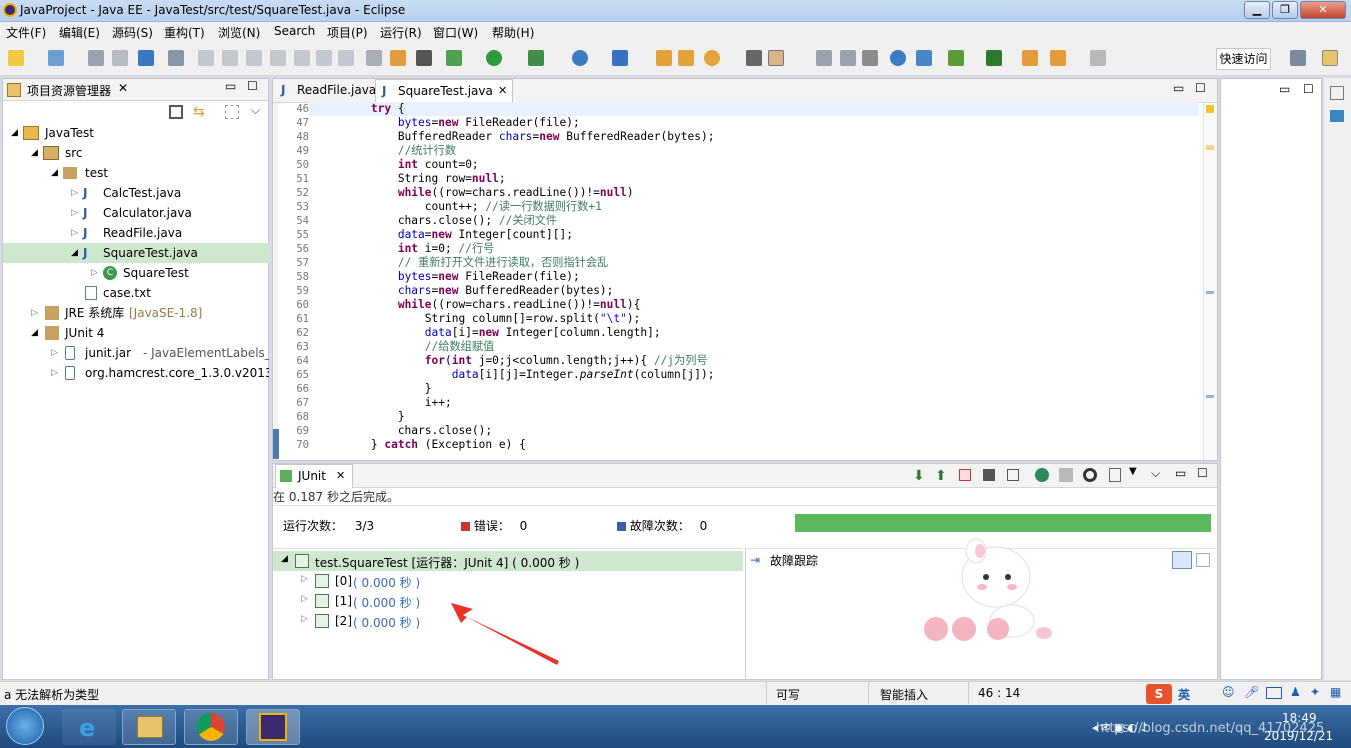 This screenshot has width=1351, height=748. What do you see at coordinates (176, 58) in the screenshot?
I see `skip-breakpoints-icon` at bounding box center [176, 58].